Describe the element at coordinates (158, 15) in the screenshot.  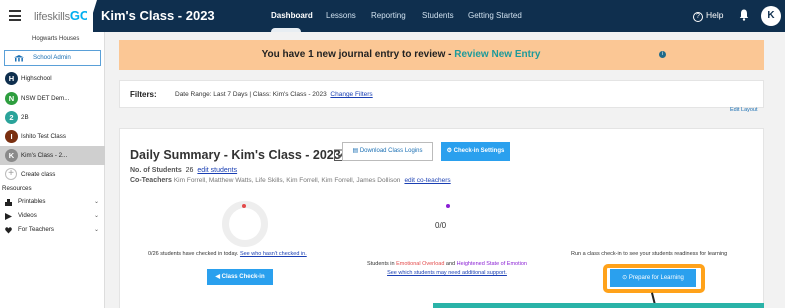
I see `class-title: Kim's Class - 2023` at that location.